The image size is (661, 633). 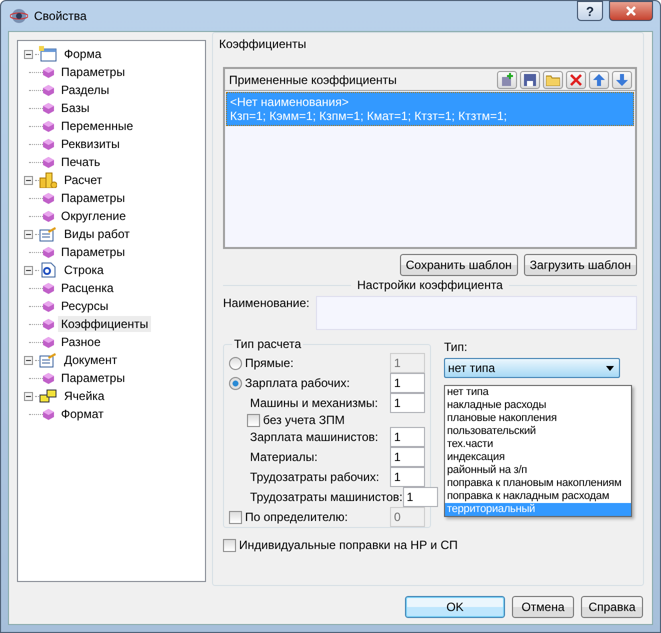 I want to click on tree-item: Расчет, so click(x=83, y=180).